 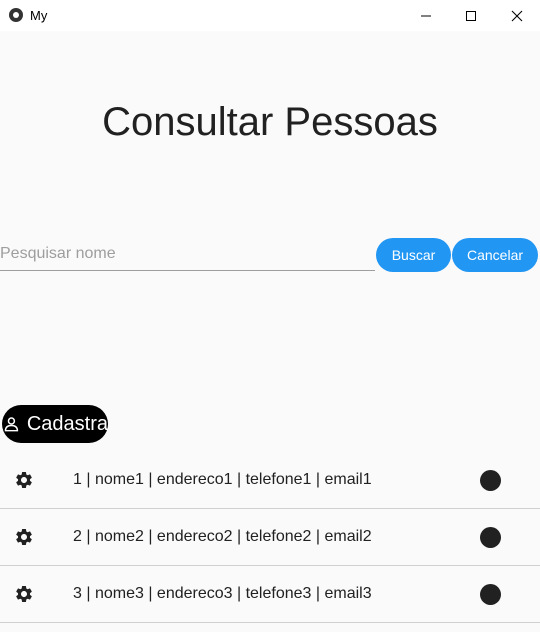 I want to click on minimize-button, so click(x=426, y=15).